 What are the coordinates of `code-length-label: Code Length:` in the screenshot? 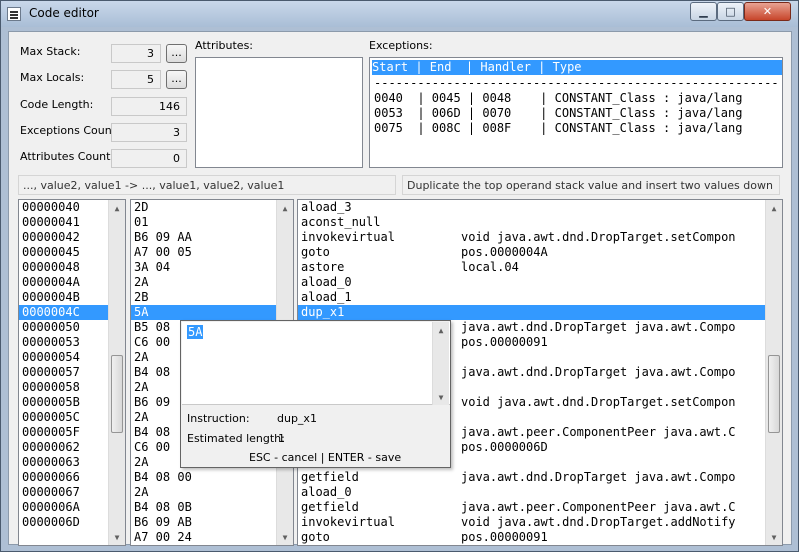 It's located at (57, 104).